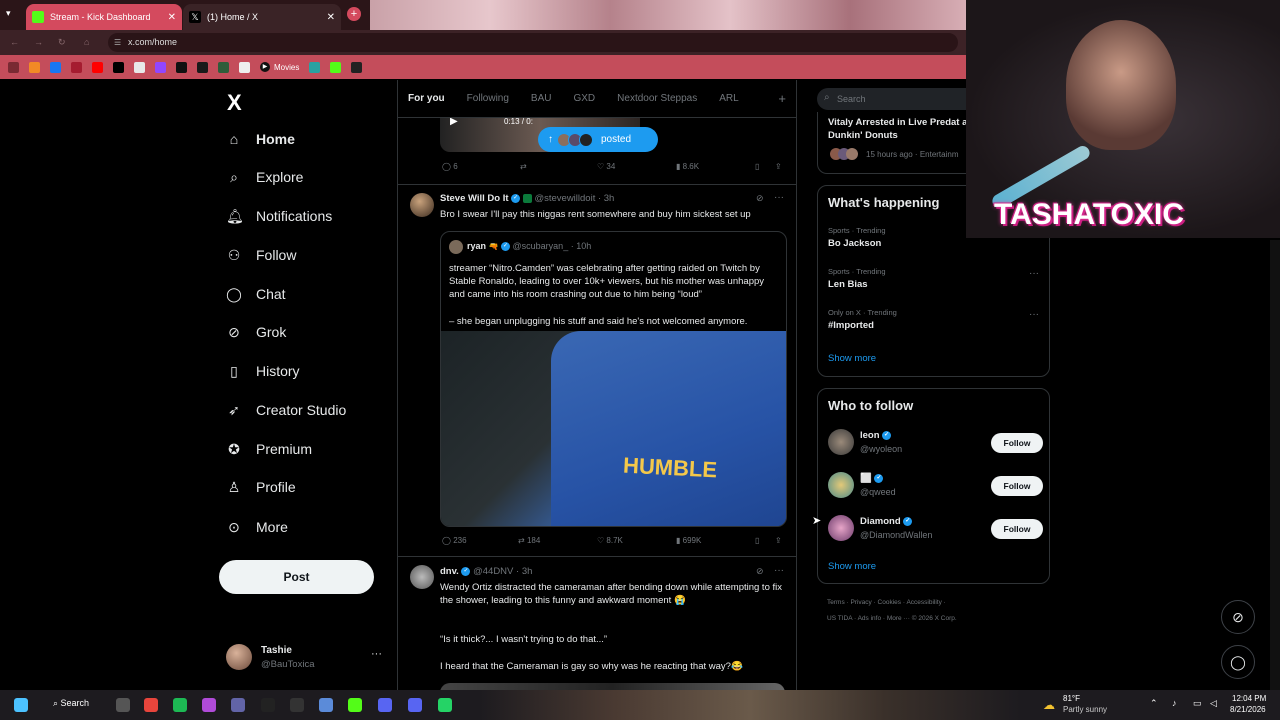 This screenshot has width=1280, height=720. I want to click on nav-chat: ◯ Chat, so click(255, 294).